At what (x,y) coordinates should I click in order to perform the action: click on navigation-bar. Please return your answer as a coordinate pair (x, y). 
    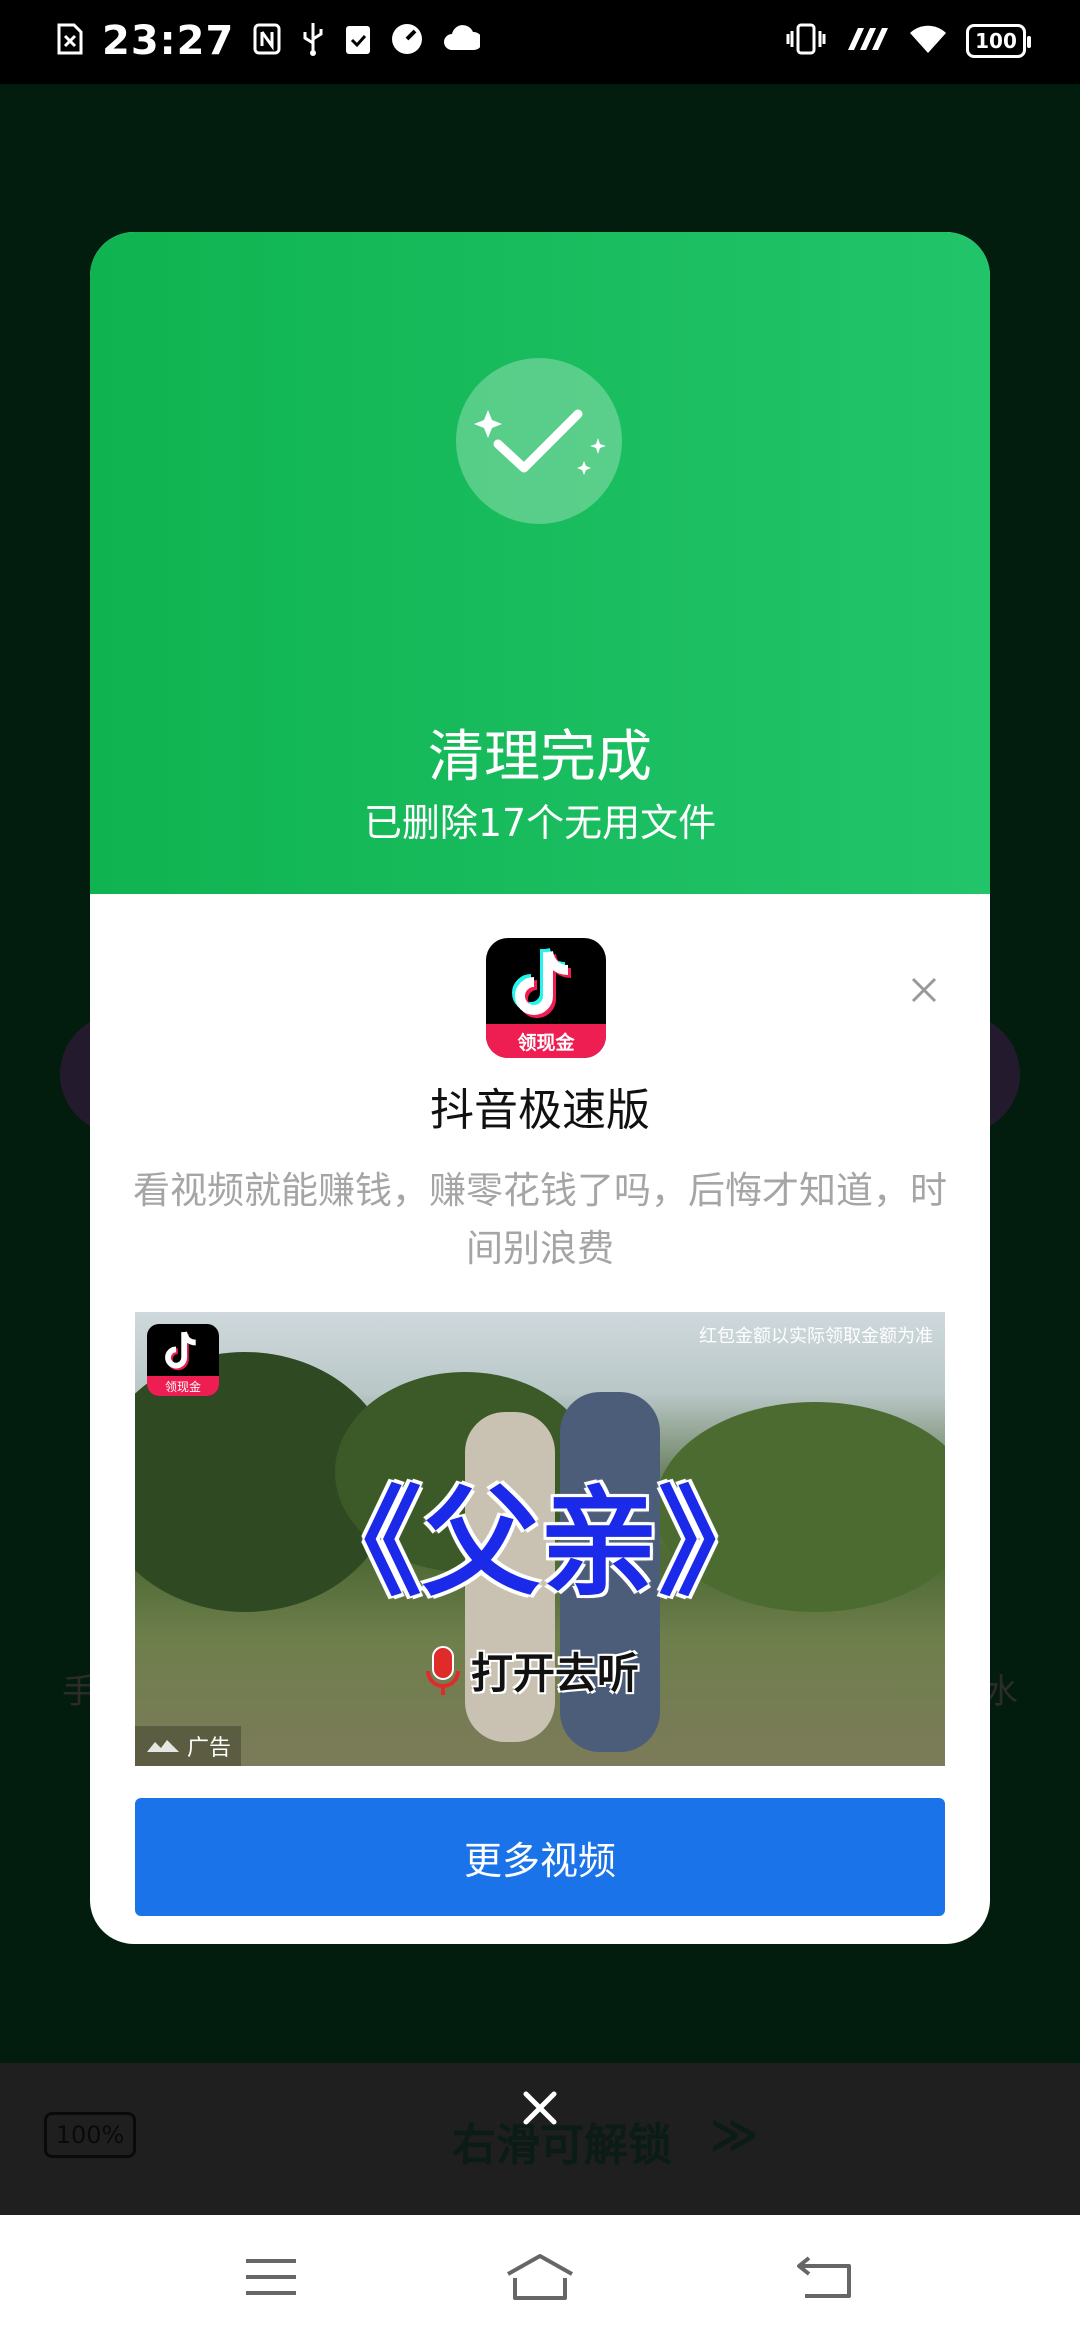
    Looking at the image, I should click on (540, 2277).